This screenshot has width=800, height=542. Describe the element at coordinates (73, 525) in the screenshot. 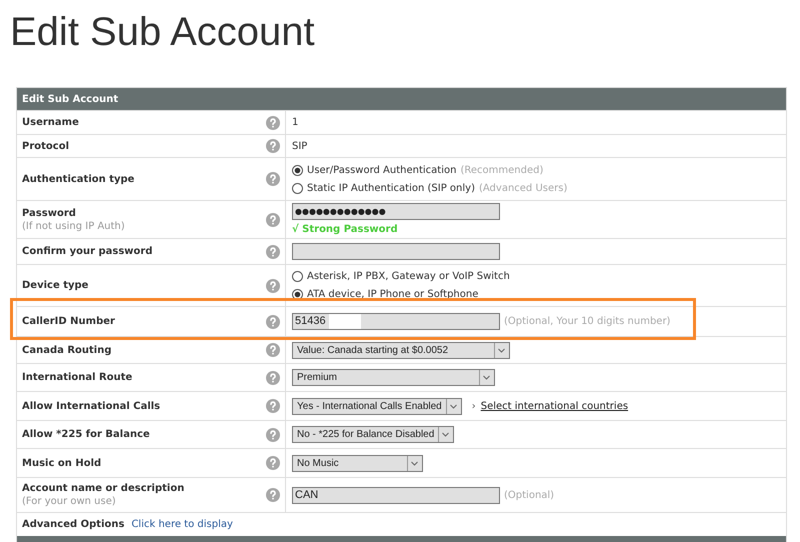

I see `field-label: Advanced Options` at that location.